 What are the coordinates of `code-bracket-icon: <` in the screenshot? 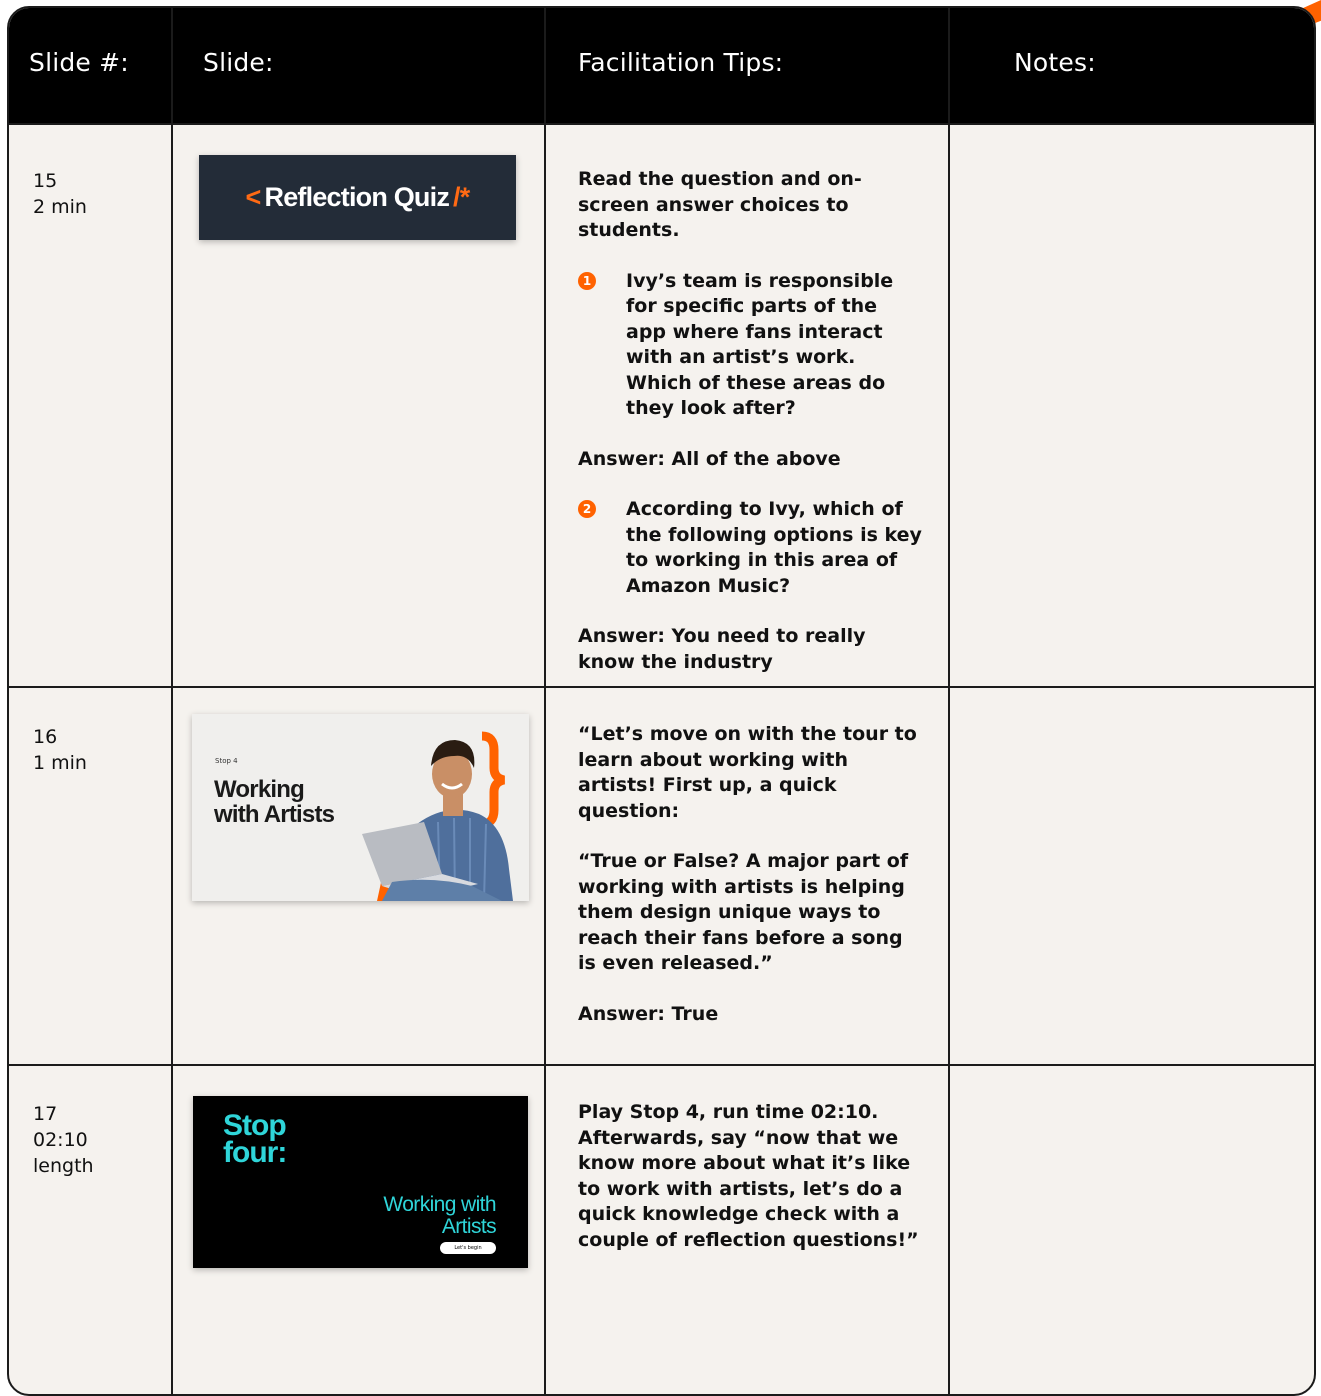 It's located at (253, 197).